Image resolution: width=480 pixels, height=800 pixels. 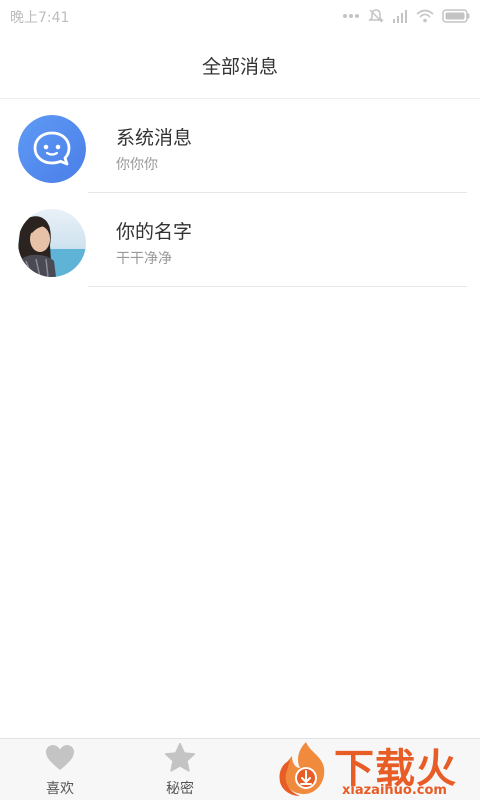 What do you see at coordinates (240, 16) in the screenshot?
I see `status-bar: 晚上7:41` at bounding box center [240, 16].